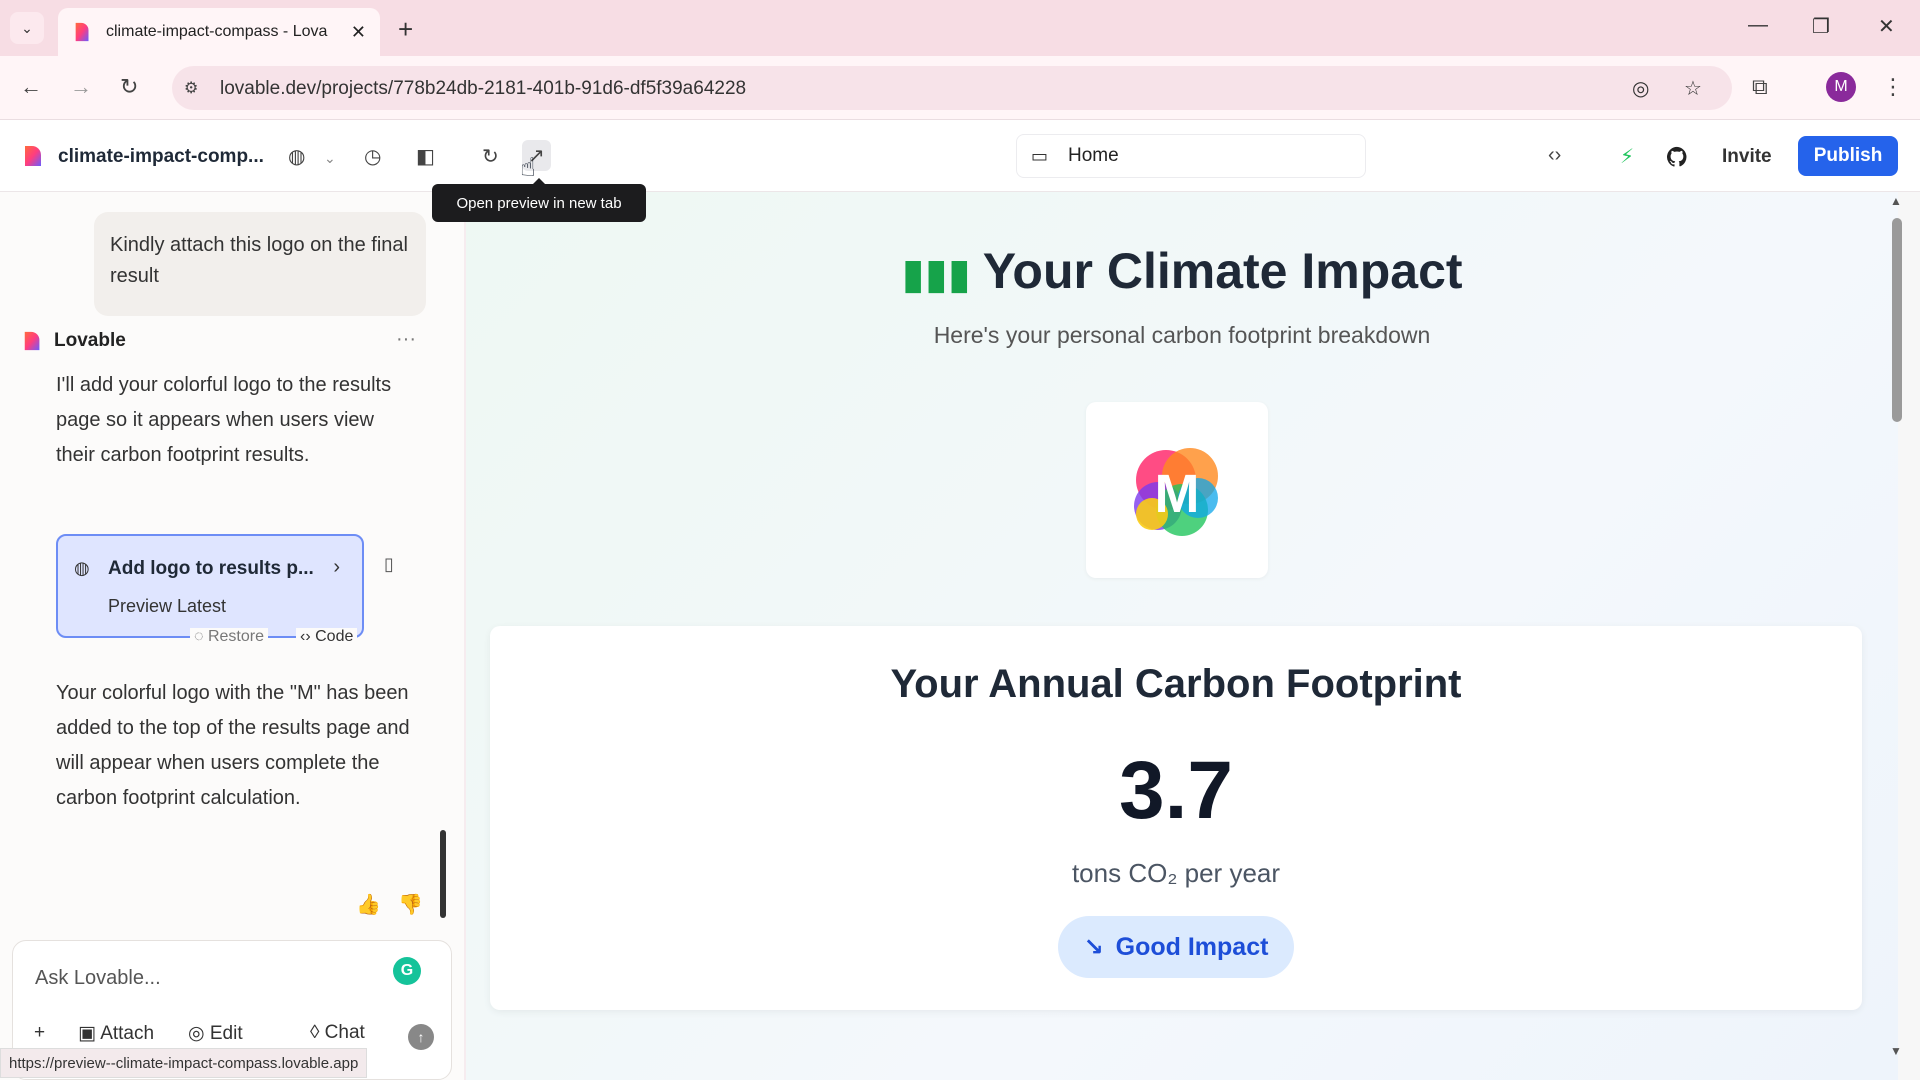  I want to click on attach-button: ▣ Attach, so click(116, 1033).